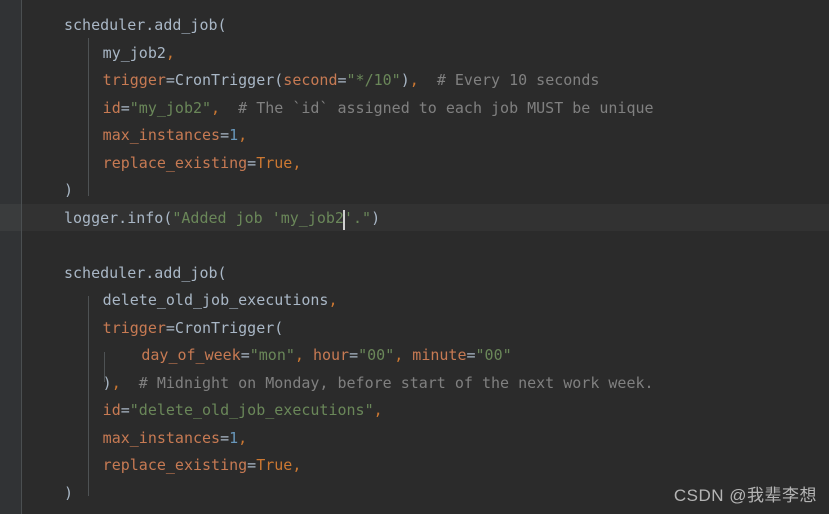 Image resolution: width=829 pixels, height=514 pixels. Describe the element at coordinates (745, 495) in the screenshot. I see `csdn-watermark: CSDN @我辈李想` at that location.